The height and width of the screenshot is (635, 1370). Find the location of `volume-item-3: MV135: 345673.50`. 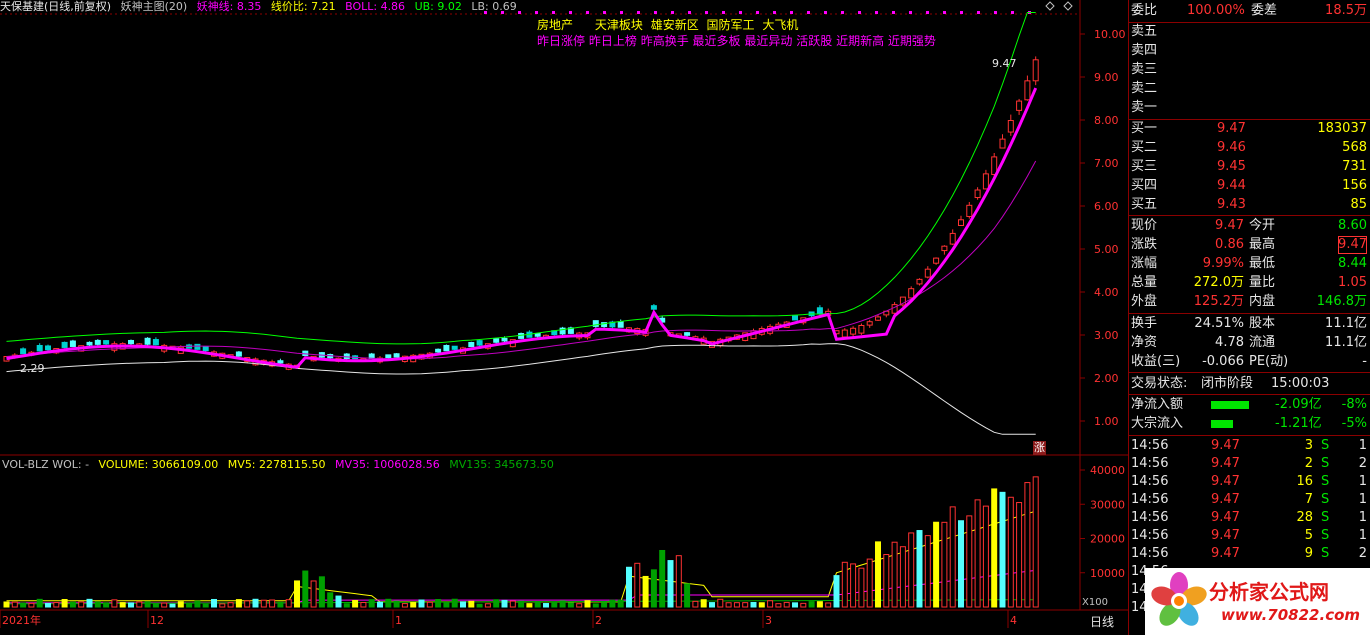

volume-item-3: MV135: 345673.50 is located at coordinates (501, 464).